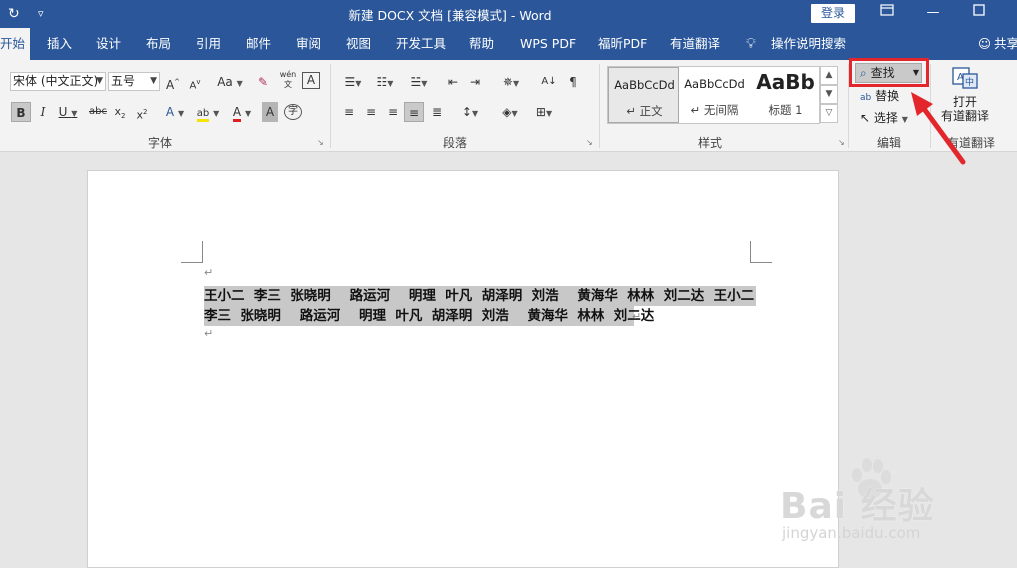 This screenshot has width=1017, height=568. Describe the element at coordinates (123, 81) in the screenshot. I see `font-size-value: 五号` at that location.